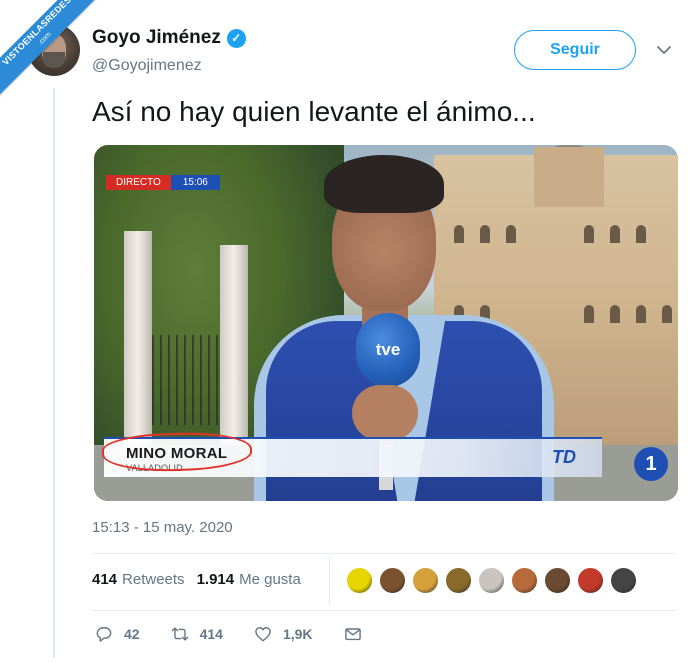 This screenshot has width=700, height=663. Describe the element at coordinates (211, 634) in the screenshot. I see `retweet-count: 414` at that location.